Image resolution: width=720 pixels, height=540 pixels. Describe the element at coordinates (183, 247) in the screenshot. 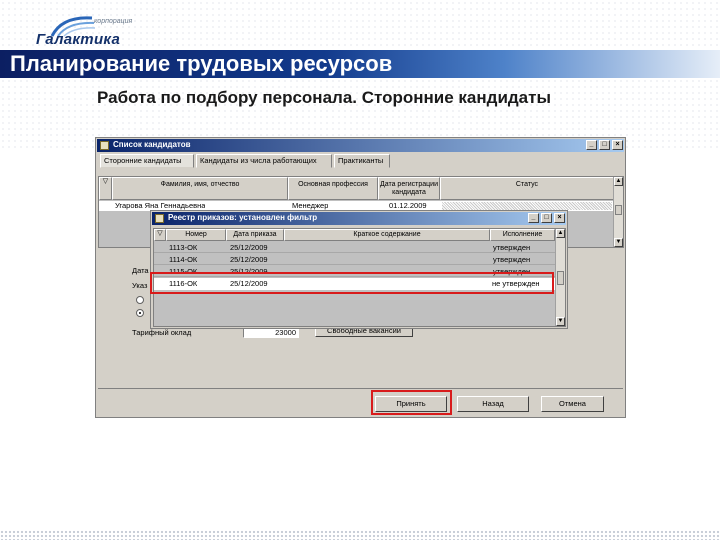

I see `cell-order-number: 1113-ОК` at that location.